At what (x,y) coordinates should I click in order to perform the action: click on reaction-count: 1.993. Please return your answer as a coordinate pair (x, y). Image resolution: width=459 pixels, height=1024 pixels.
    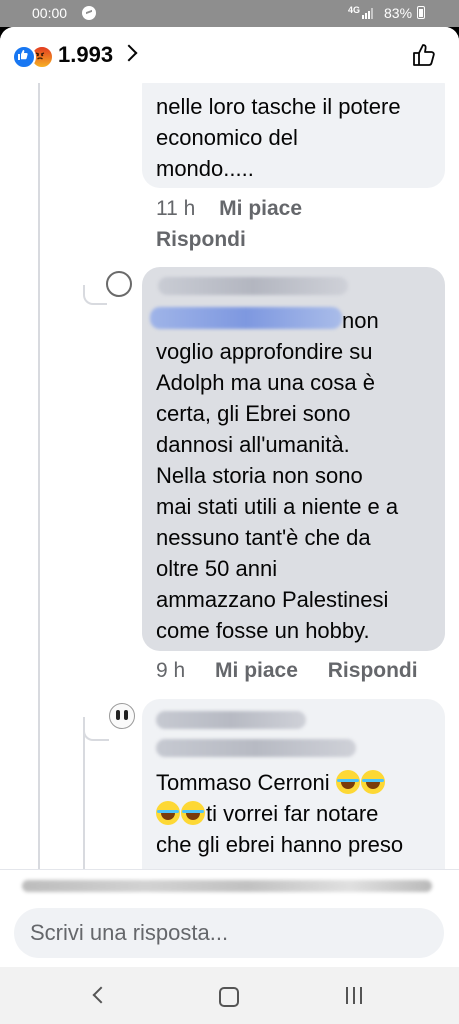
    Looking at the image, I should click on (85, 55).